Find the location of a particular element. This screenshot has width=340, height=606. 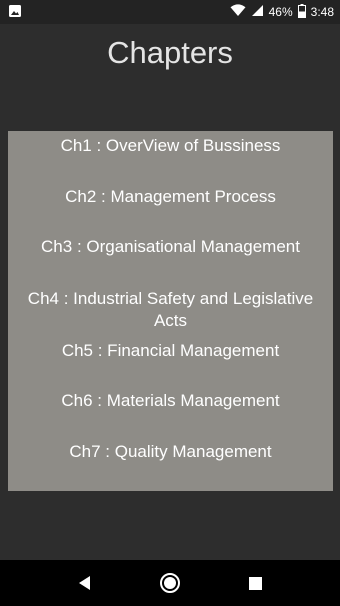

chapter-item-2: Ch2 : Management Process is located at coordinates (170, 197).